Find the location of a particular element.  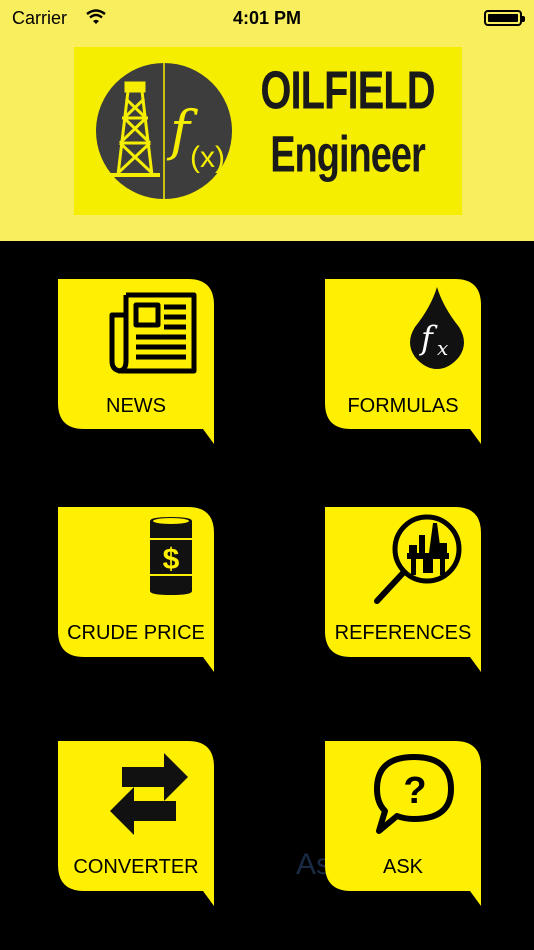

references-button: REFERENCES is located at coordinates (403, 589).